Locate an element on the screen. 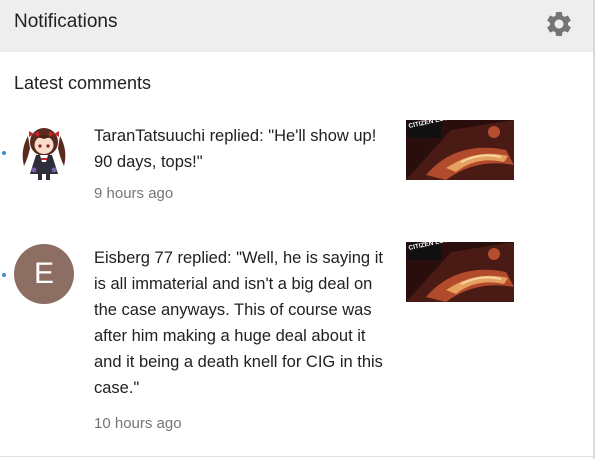  section-title: Latest comments is located at coordinates (83, 83).